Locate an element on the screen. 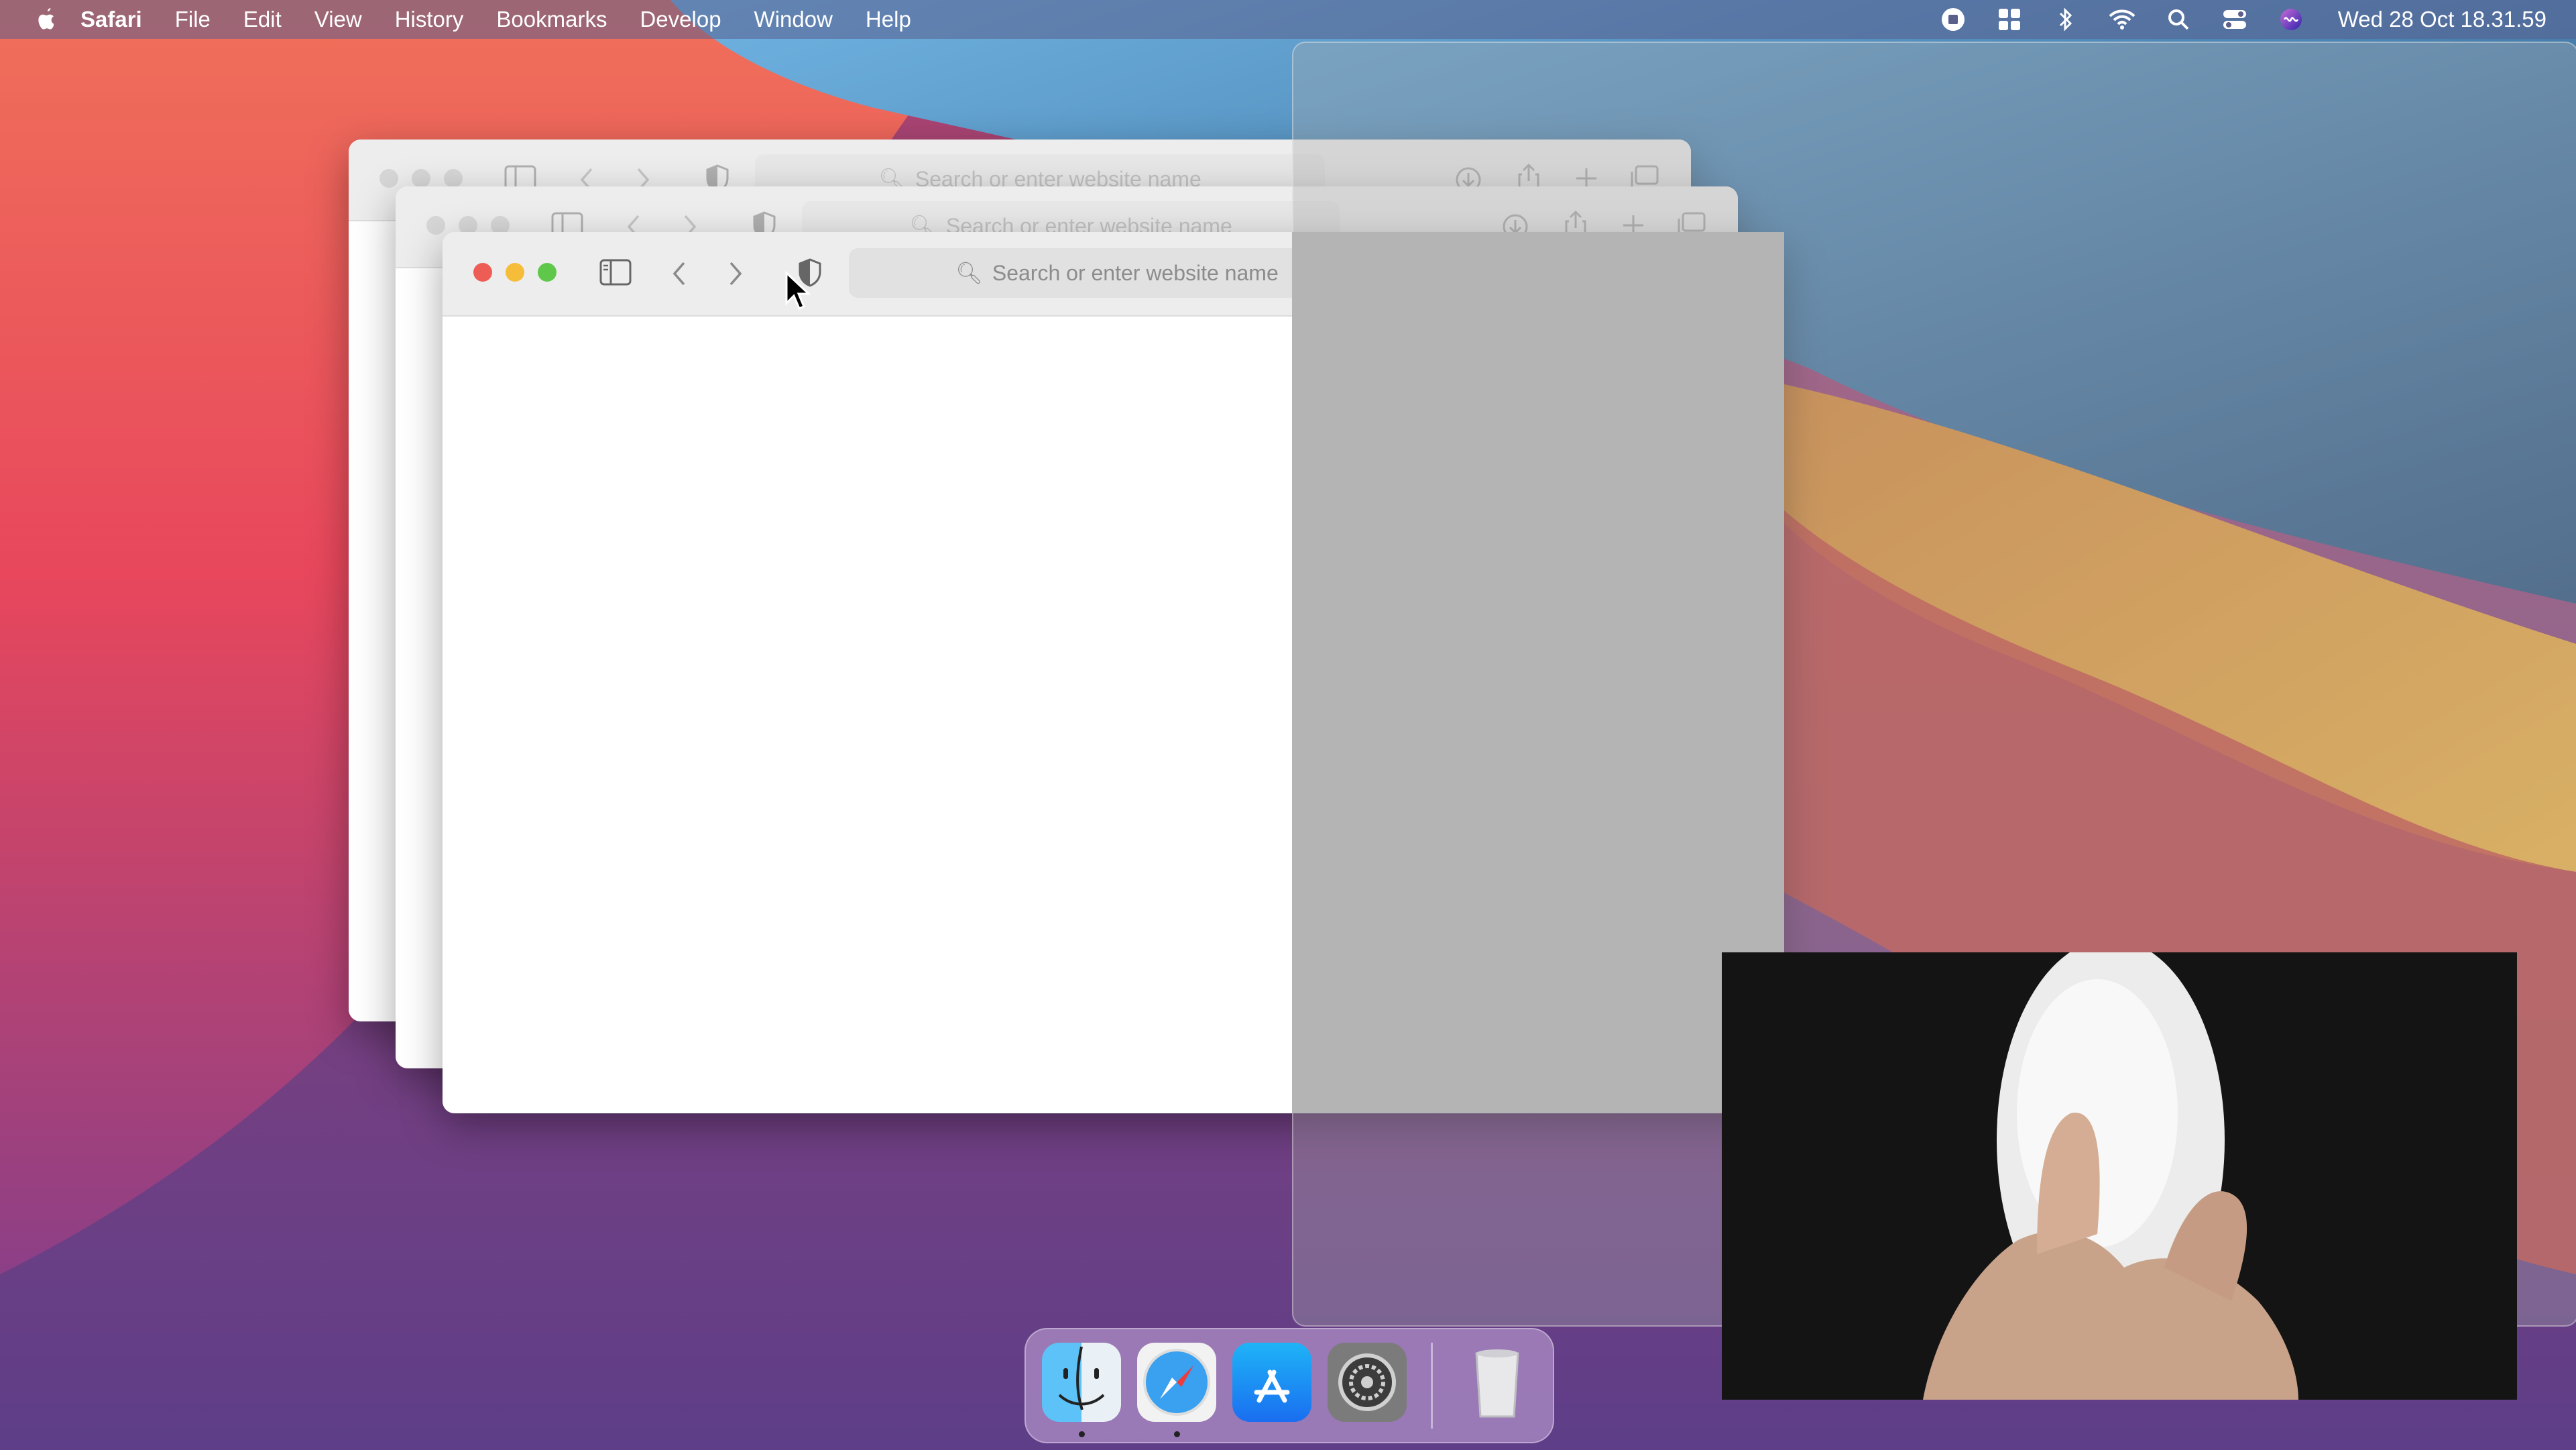  back-icon is located at coordinates (679, 273).